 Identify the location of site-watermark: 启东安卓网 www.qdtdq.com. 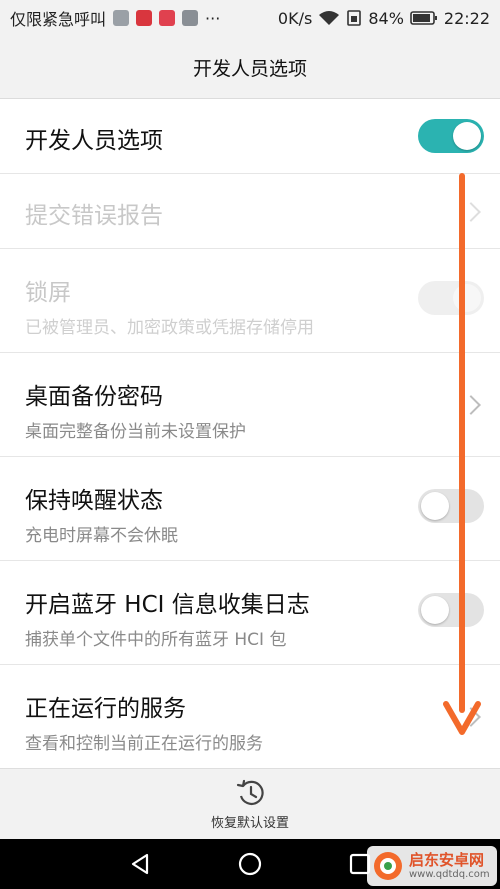
(432, 866).